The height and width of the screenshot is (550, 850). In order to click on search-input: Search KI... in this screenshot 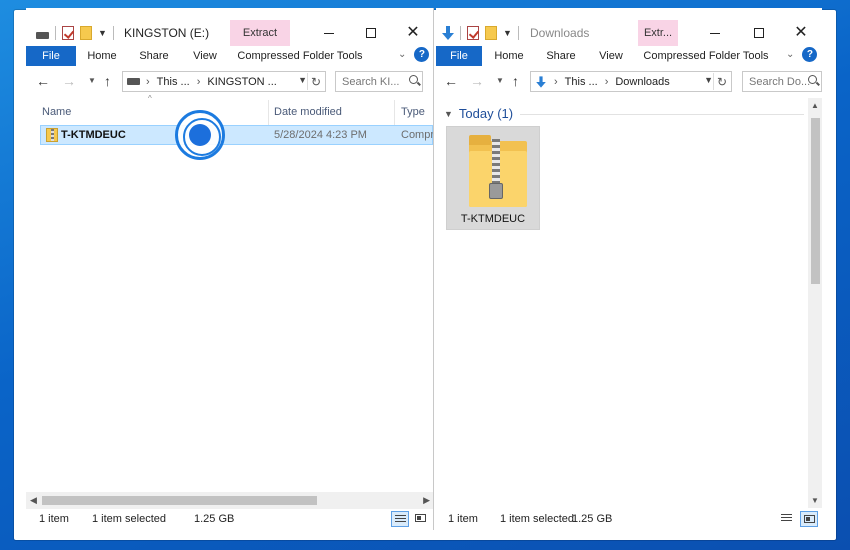, I will do `click(379, 81)`.